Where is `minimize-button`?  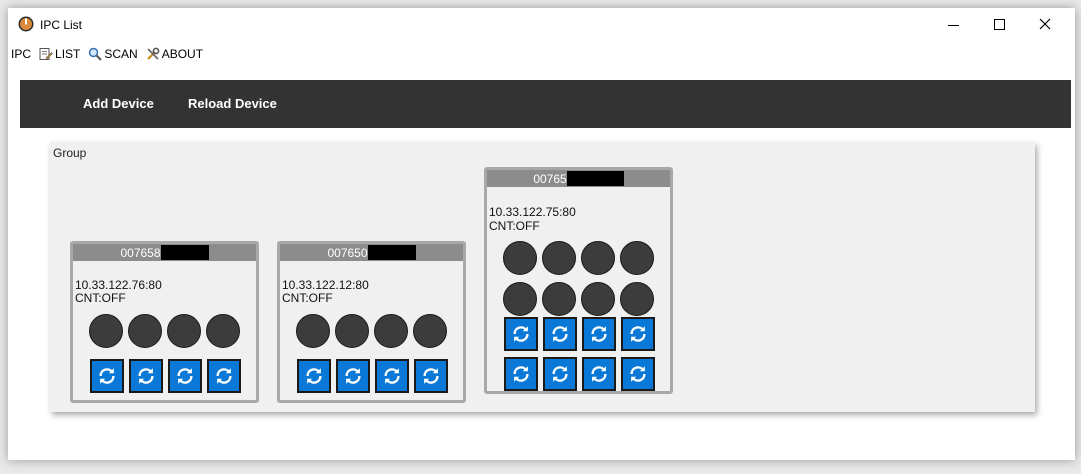
minimize-button is located at coordinates (953, 24).